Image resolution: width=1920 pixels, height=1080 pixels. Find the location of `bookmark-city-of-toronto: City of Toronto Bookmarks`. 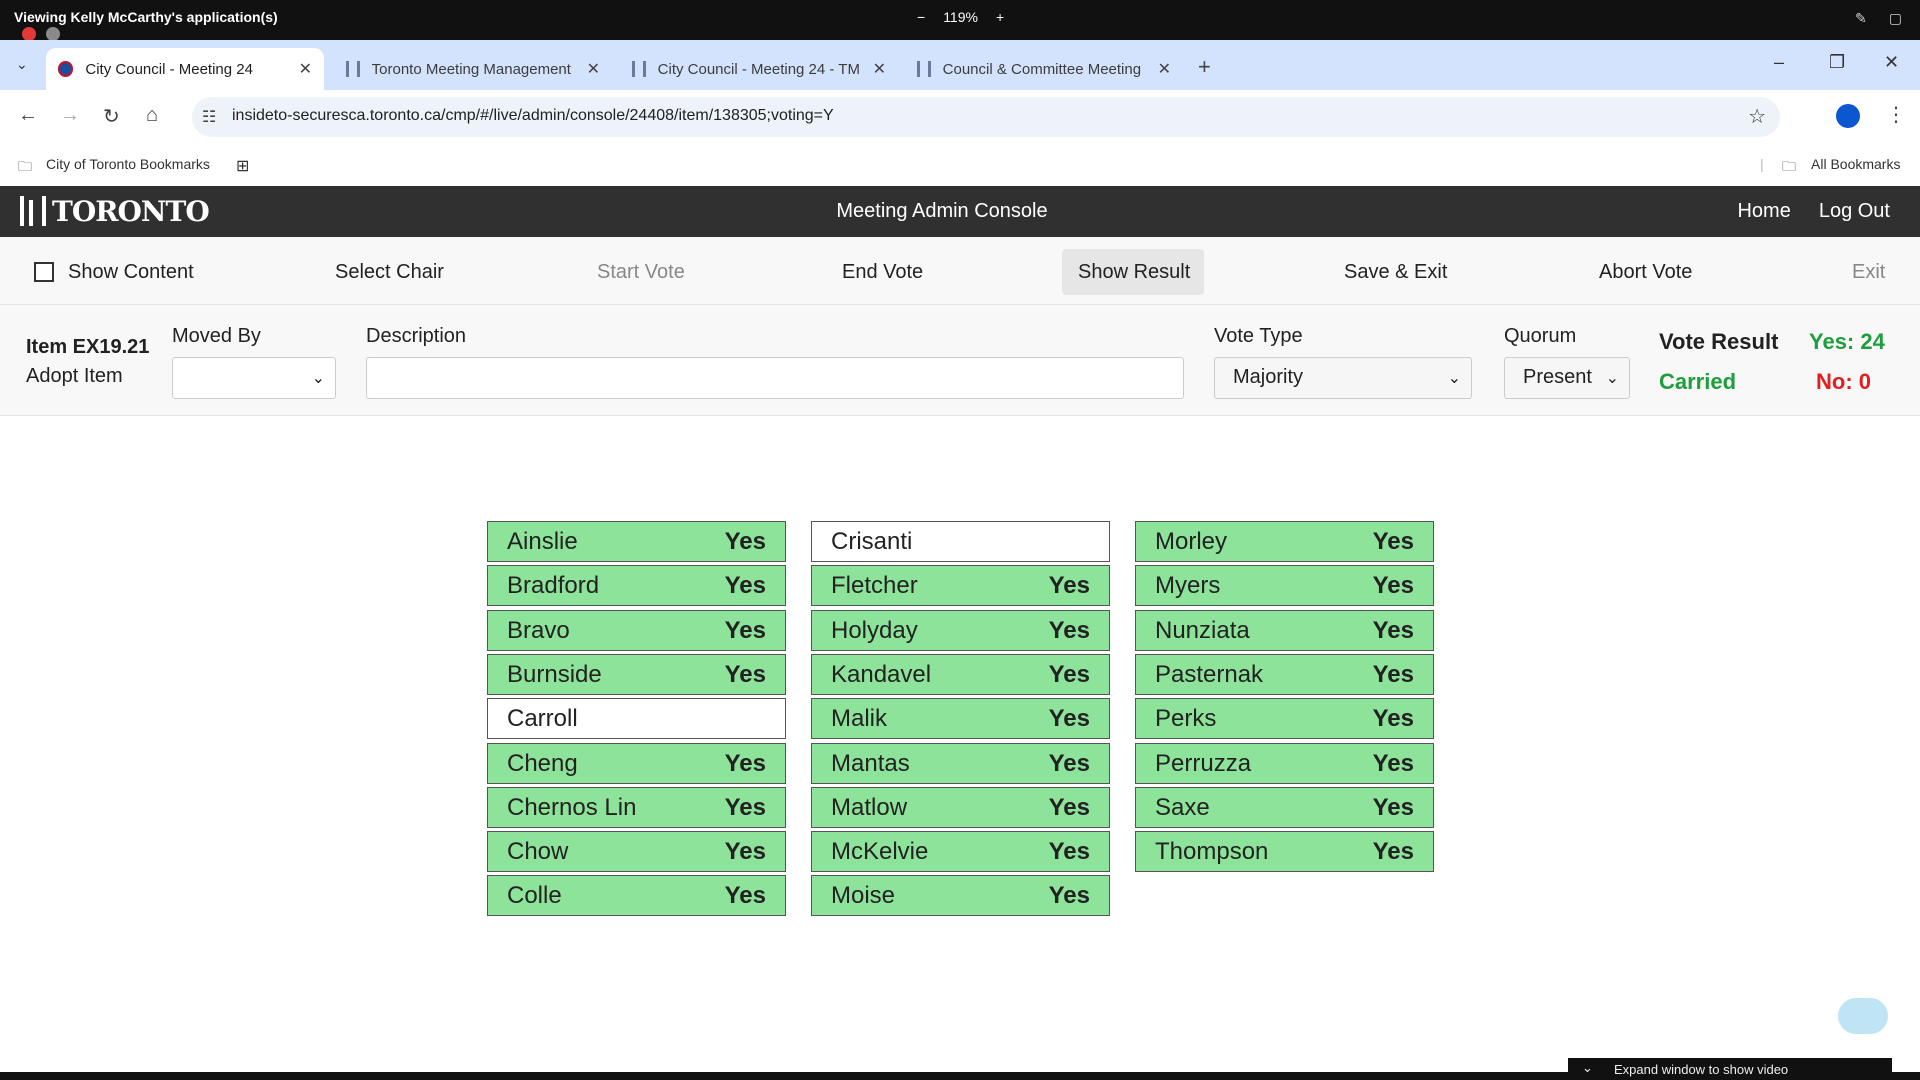

bookmark-city-of-toronto: City of Toronto Bookmarks is located at coordinates (128, 164).